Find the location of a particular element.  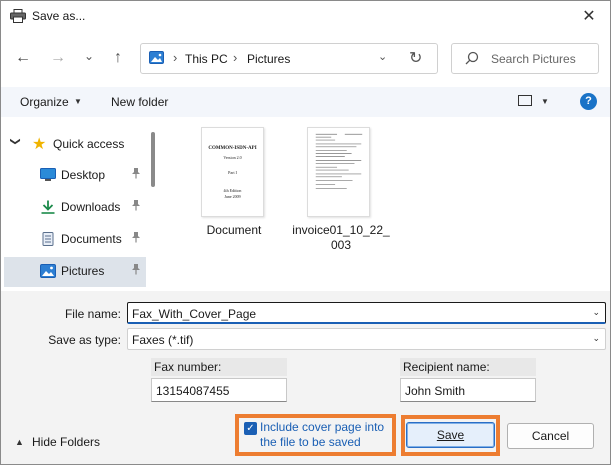

save-button-label: Save is located at coordinates (450, 435).